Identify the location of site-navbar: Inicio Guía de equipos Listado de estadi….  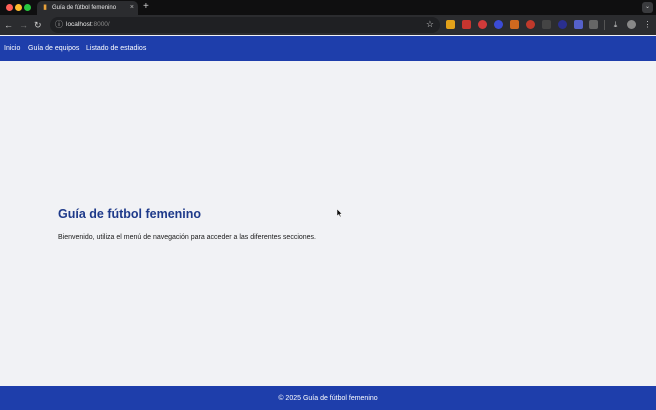
(328, 48).